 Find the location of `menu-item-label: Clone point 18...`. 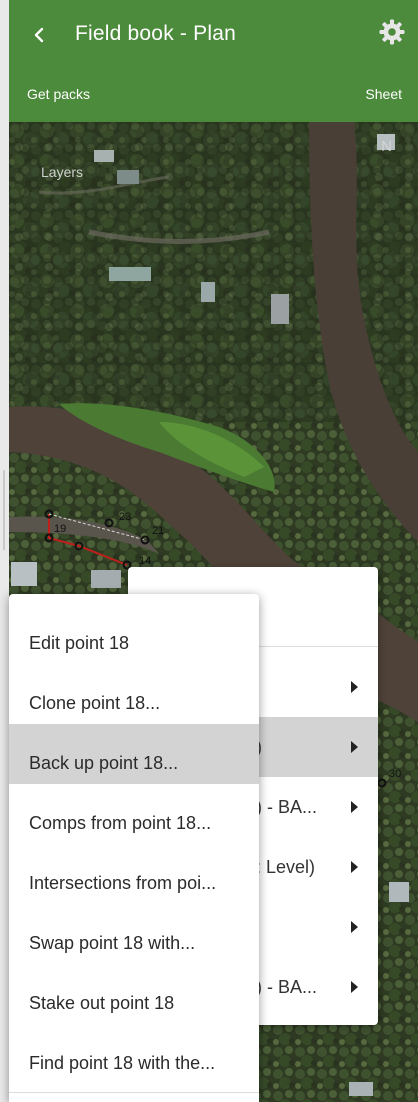

menu-item-label: Clone point 18... is located at coordinates (95, 703).